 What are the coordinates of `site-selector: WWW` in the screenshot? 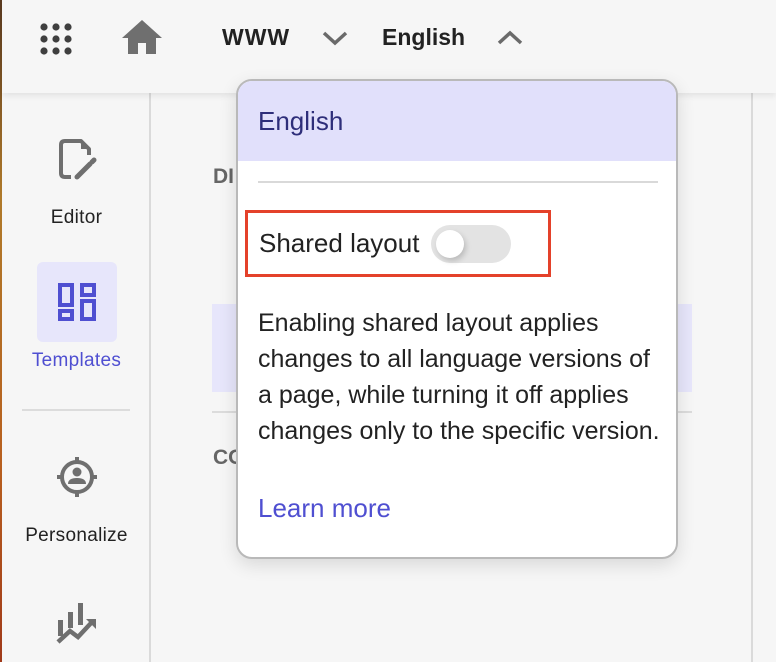 It's located at (285, 37).